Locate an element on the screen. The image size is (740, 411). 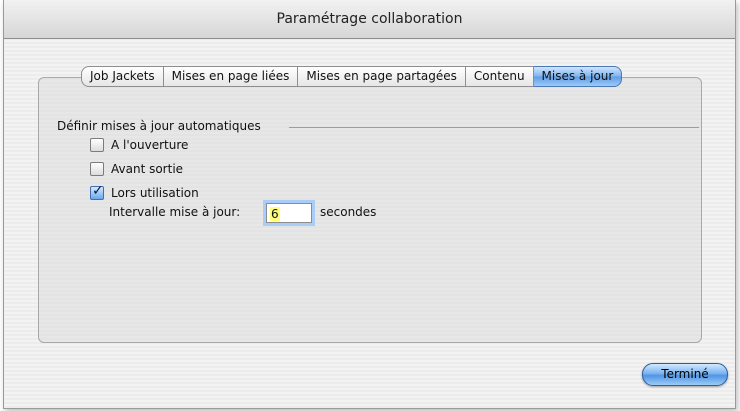
checkbox-on-open is located at coordinates (97, 145).